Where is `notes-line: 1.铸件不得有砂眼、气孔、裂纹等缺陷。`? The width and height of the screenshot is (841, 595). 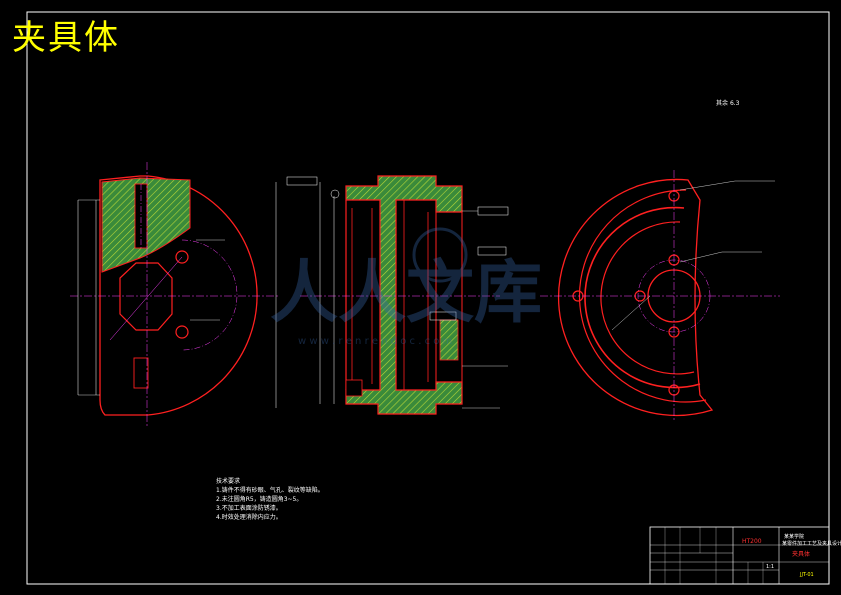 notes-line: 1.铸件不得有砂眼、气孔、裂纹等缺陷。 is located at coordinates (270, 490).